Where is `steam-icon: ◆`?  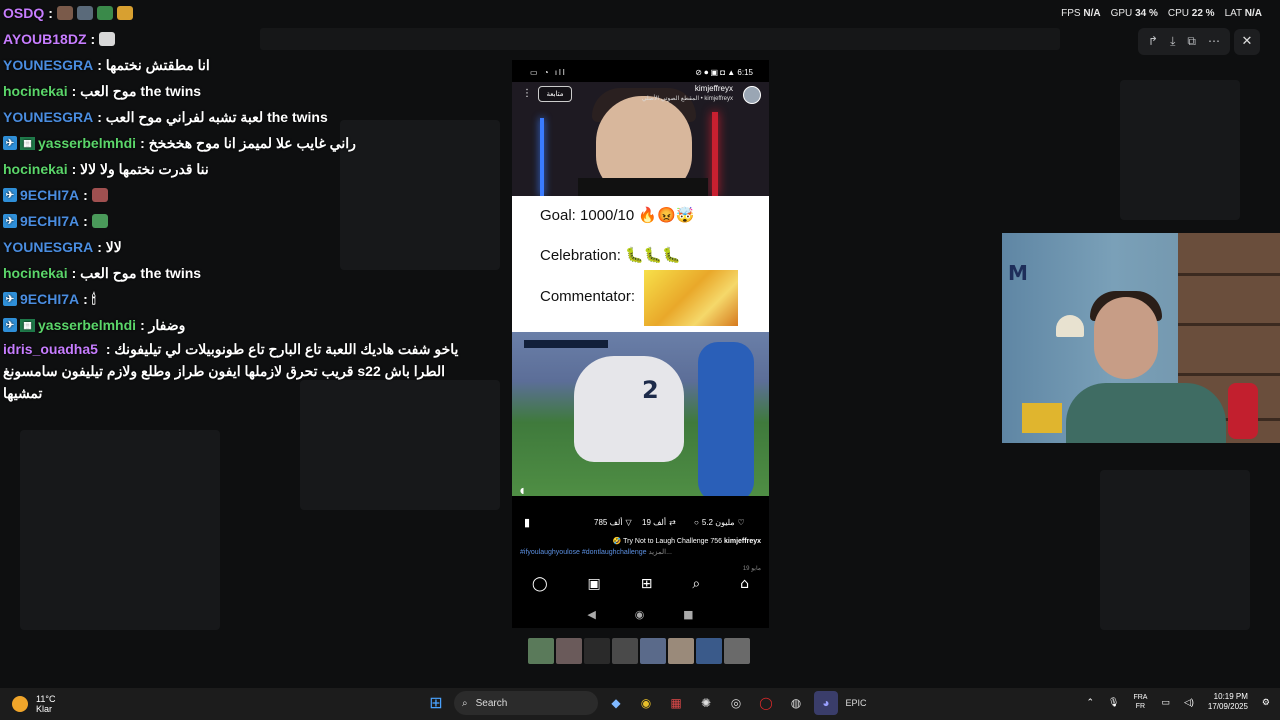
steam-icon: ◆ is located at coordinates (616, 703).